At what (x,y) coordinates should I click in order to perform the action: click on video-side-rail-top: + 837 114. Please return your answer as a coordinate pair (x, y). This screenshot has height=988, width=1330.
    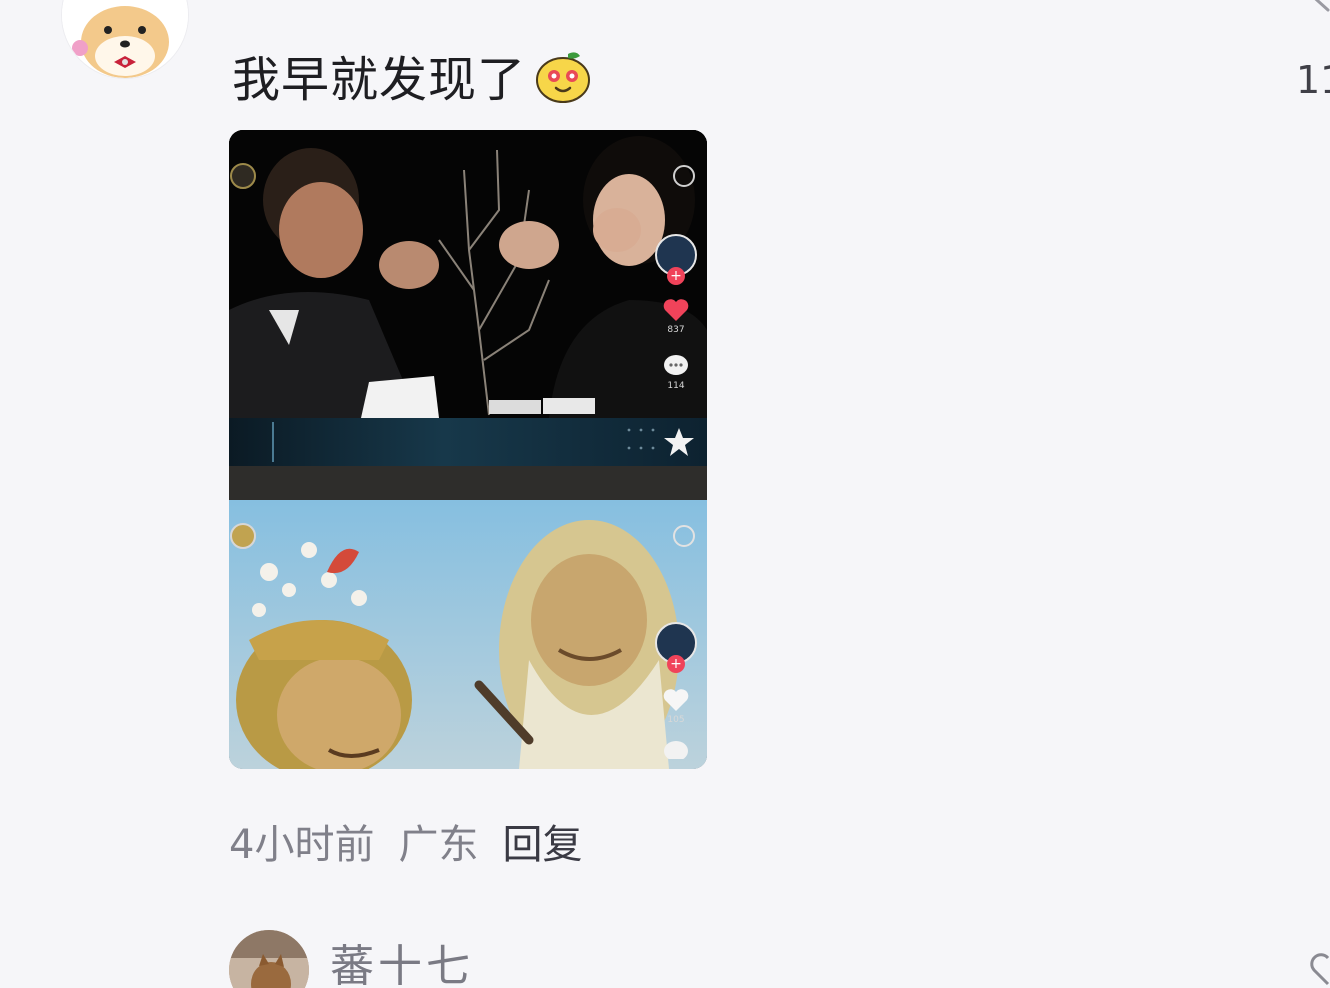
    Looking at the image, I should click on (676, 312).